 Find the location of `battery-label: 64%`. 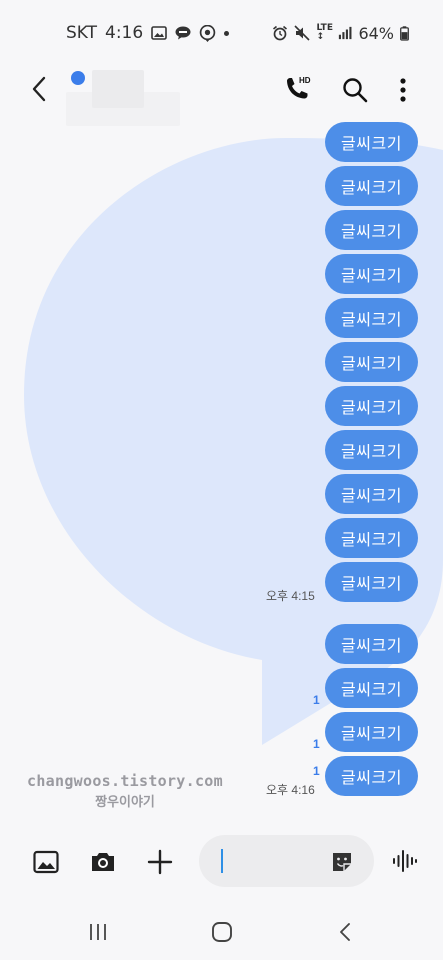

battery-label: 64% is located at coordinates (376, 33).